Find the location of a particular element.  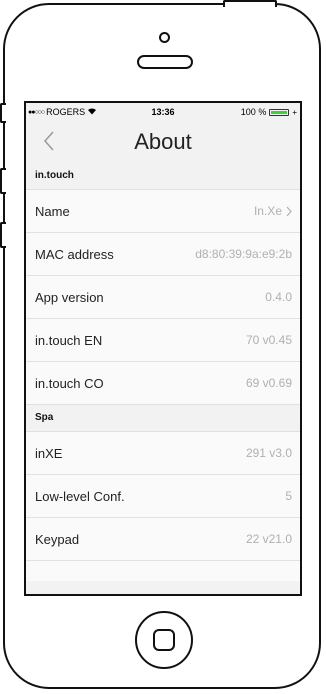

volume-up-button is located at coordinates (3, 181).